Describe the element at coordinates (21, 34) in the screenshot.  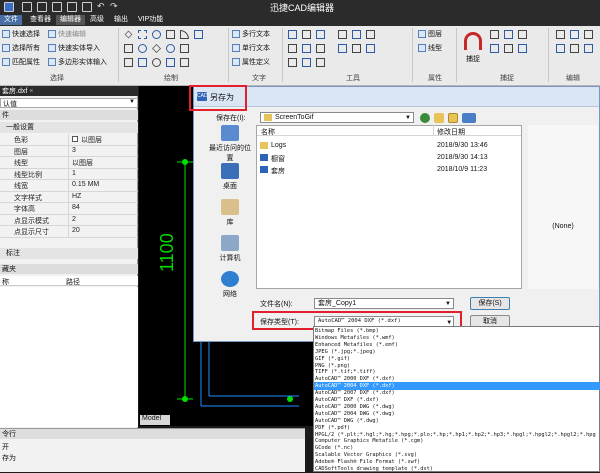
I see `quick-select-button: 快速选择` at that location.